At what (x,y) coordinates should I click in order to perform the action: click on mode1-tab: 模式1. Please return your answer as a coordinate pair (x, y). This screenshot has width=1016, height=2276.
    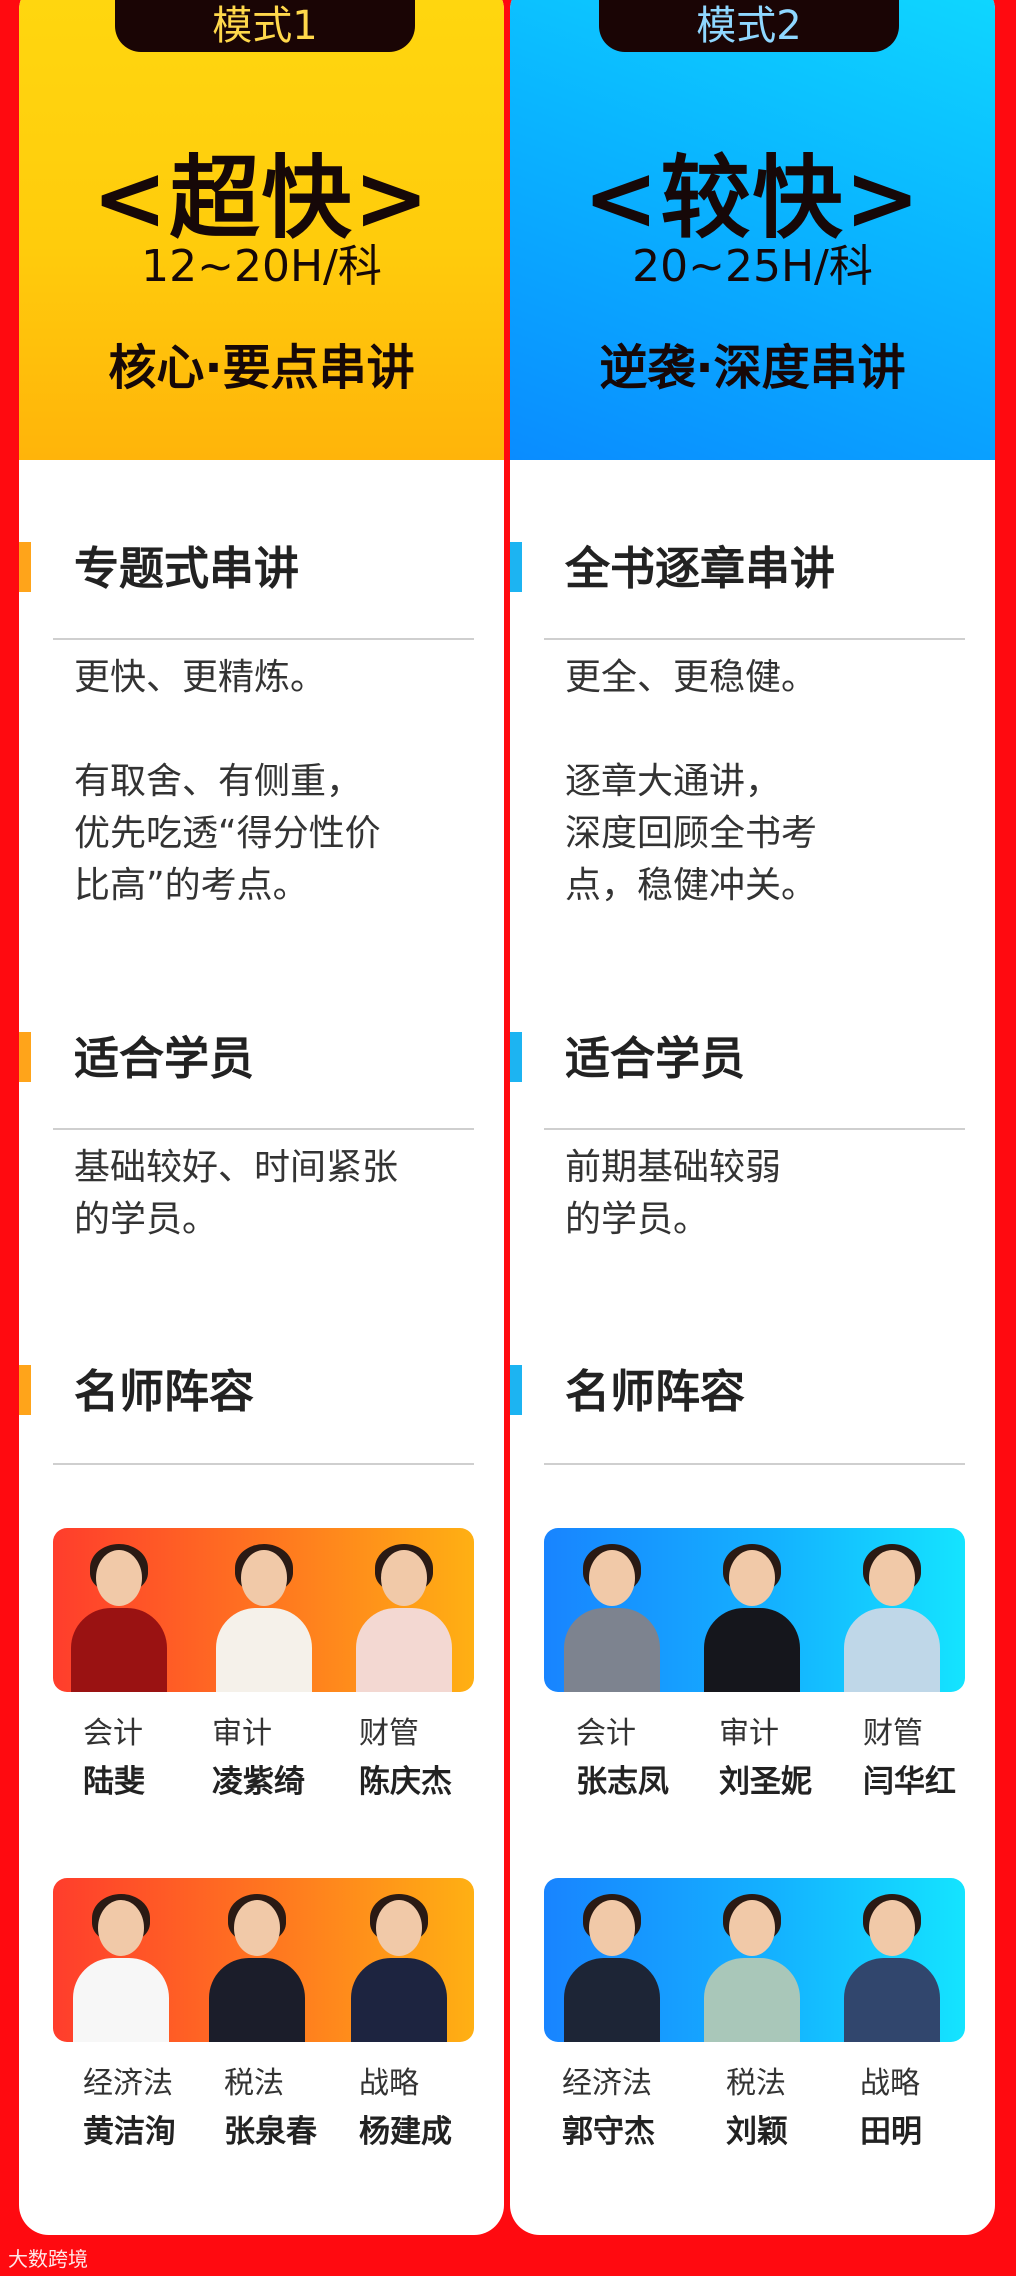
    Looking at the image, I should click on (265, 26).